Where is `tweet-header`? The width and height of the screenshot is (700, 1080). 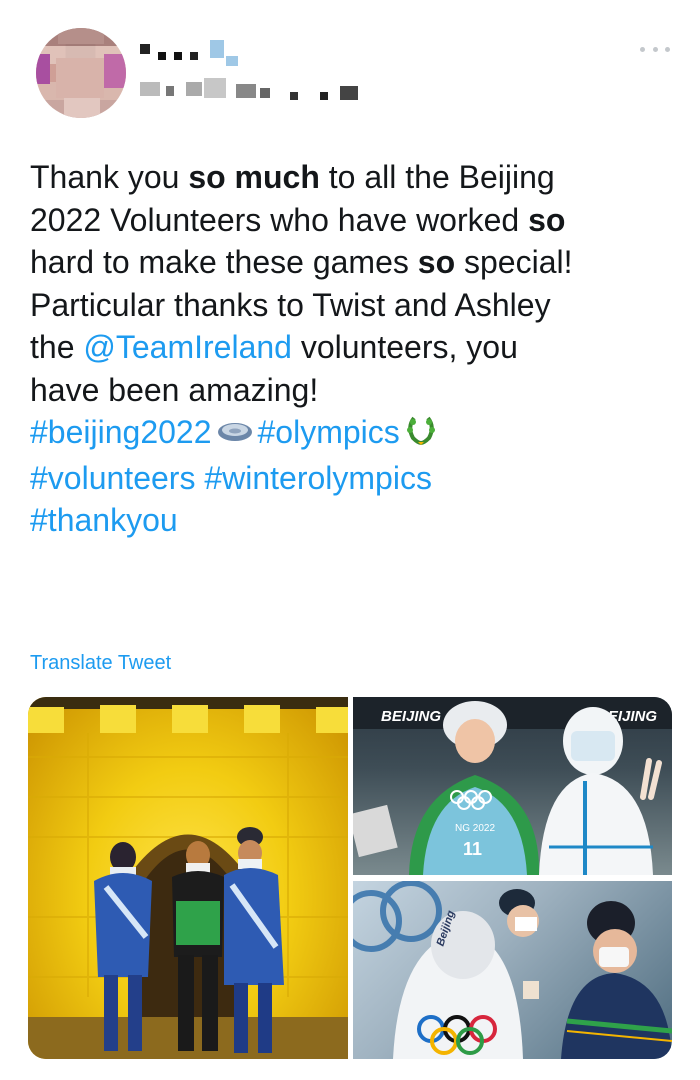 tweet-header is located at coordinates (350, 65).